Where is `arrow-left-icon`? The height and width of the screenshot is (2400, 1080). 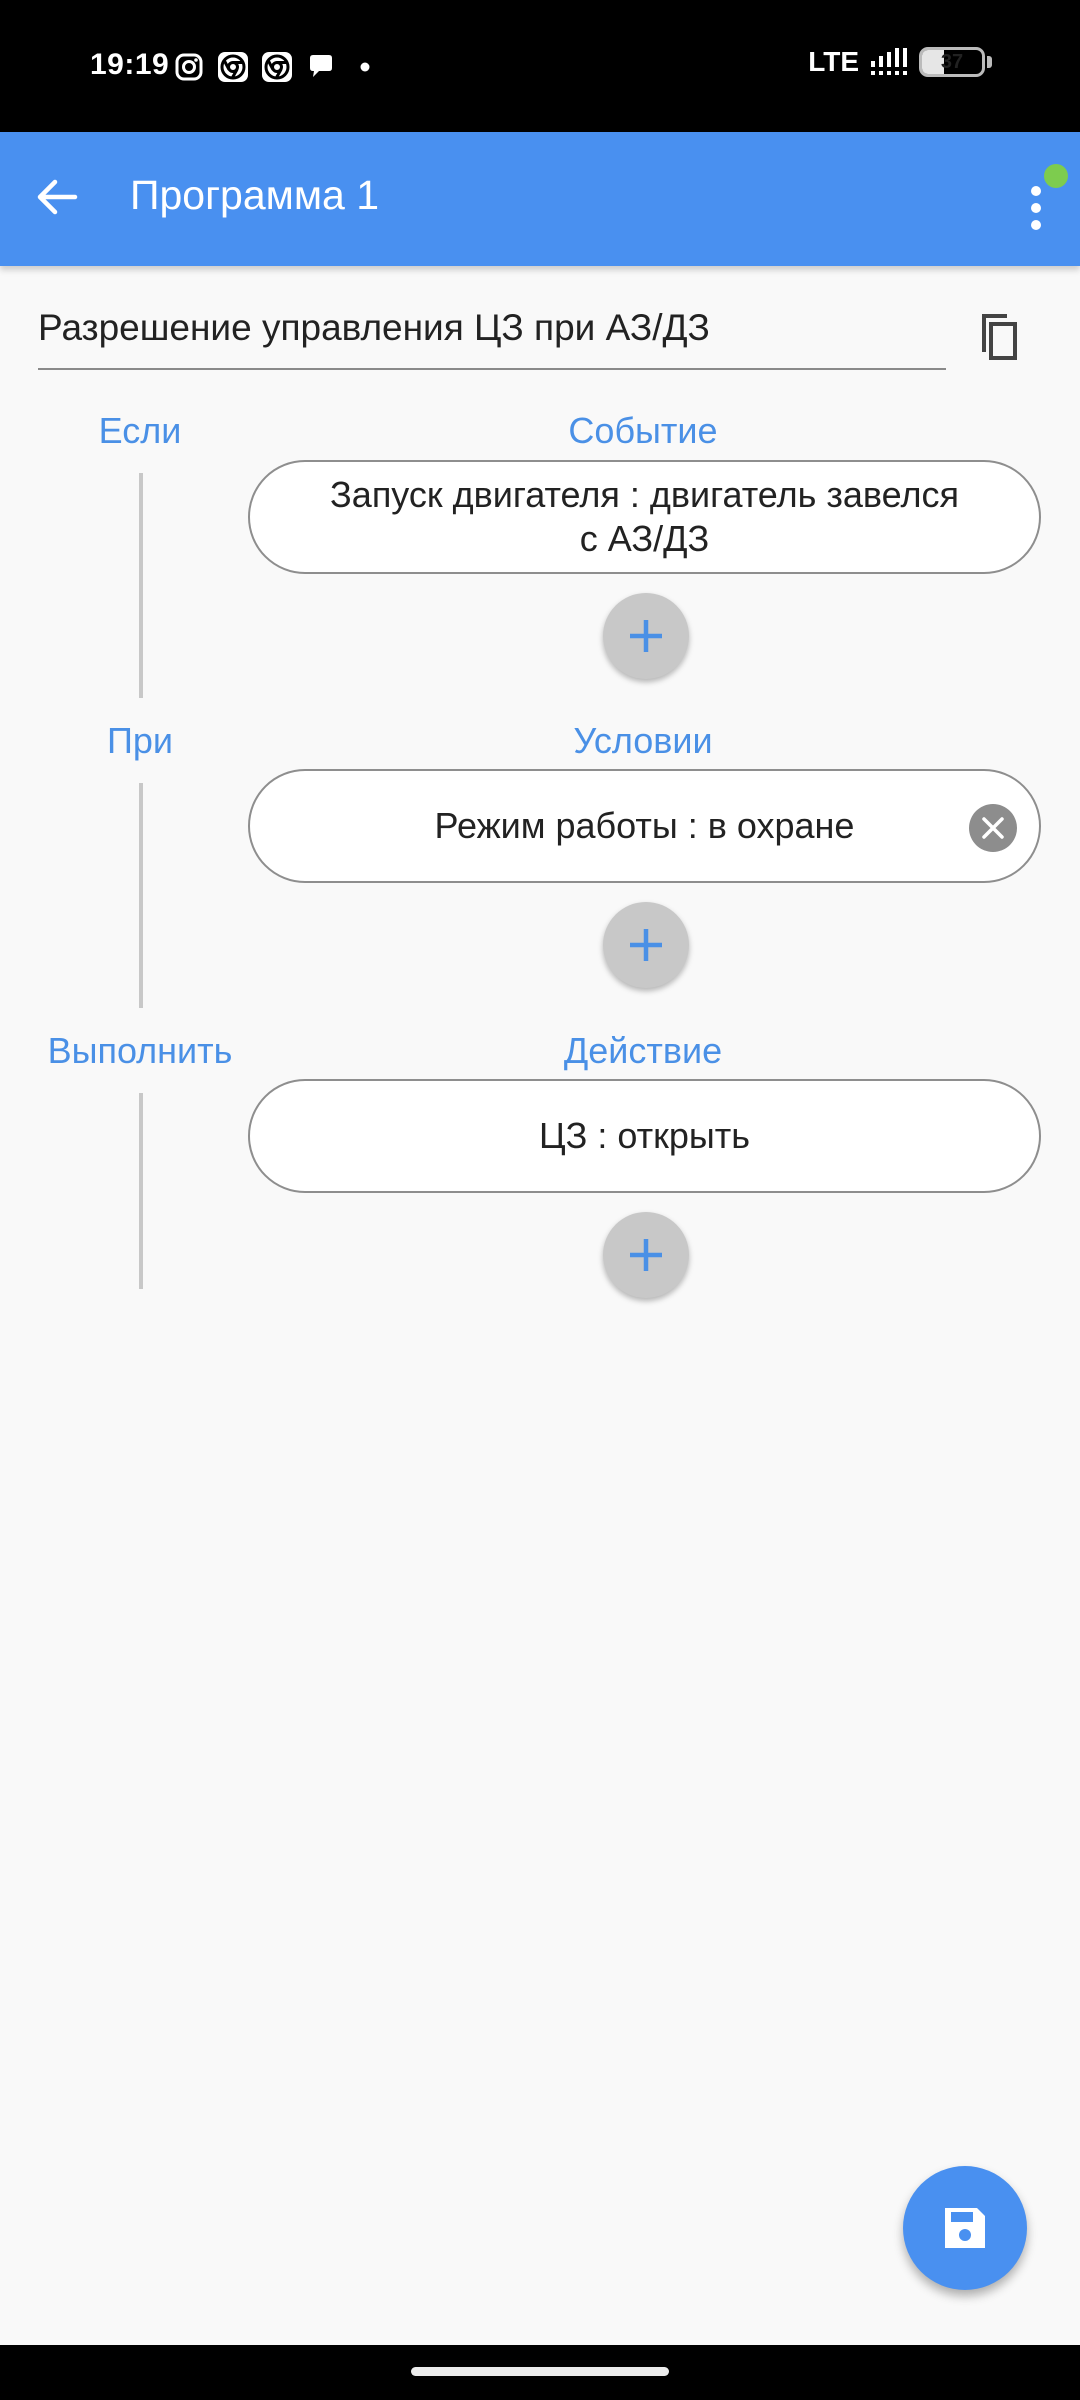
arrow-left-icon is located at coordinates (57, 197).